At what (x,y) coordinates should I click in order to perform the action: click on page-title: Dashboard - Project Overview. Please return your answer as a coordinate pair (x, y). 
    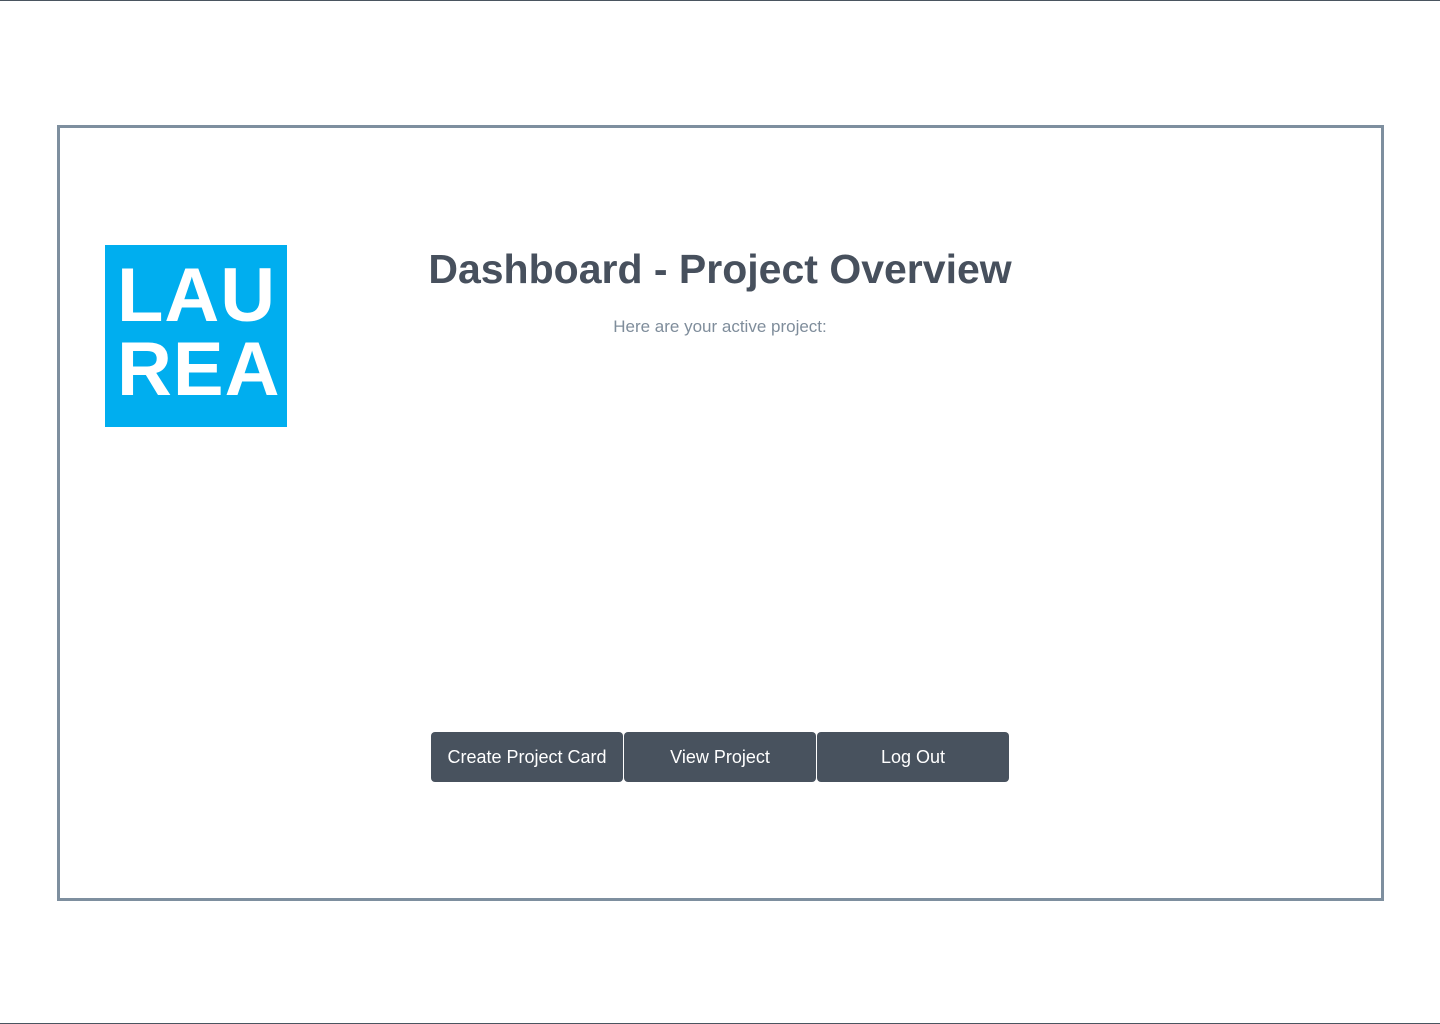
    Looking at the image, I should click on (720, 269).